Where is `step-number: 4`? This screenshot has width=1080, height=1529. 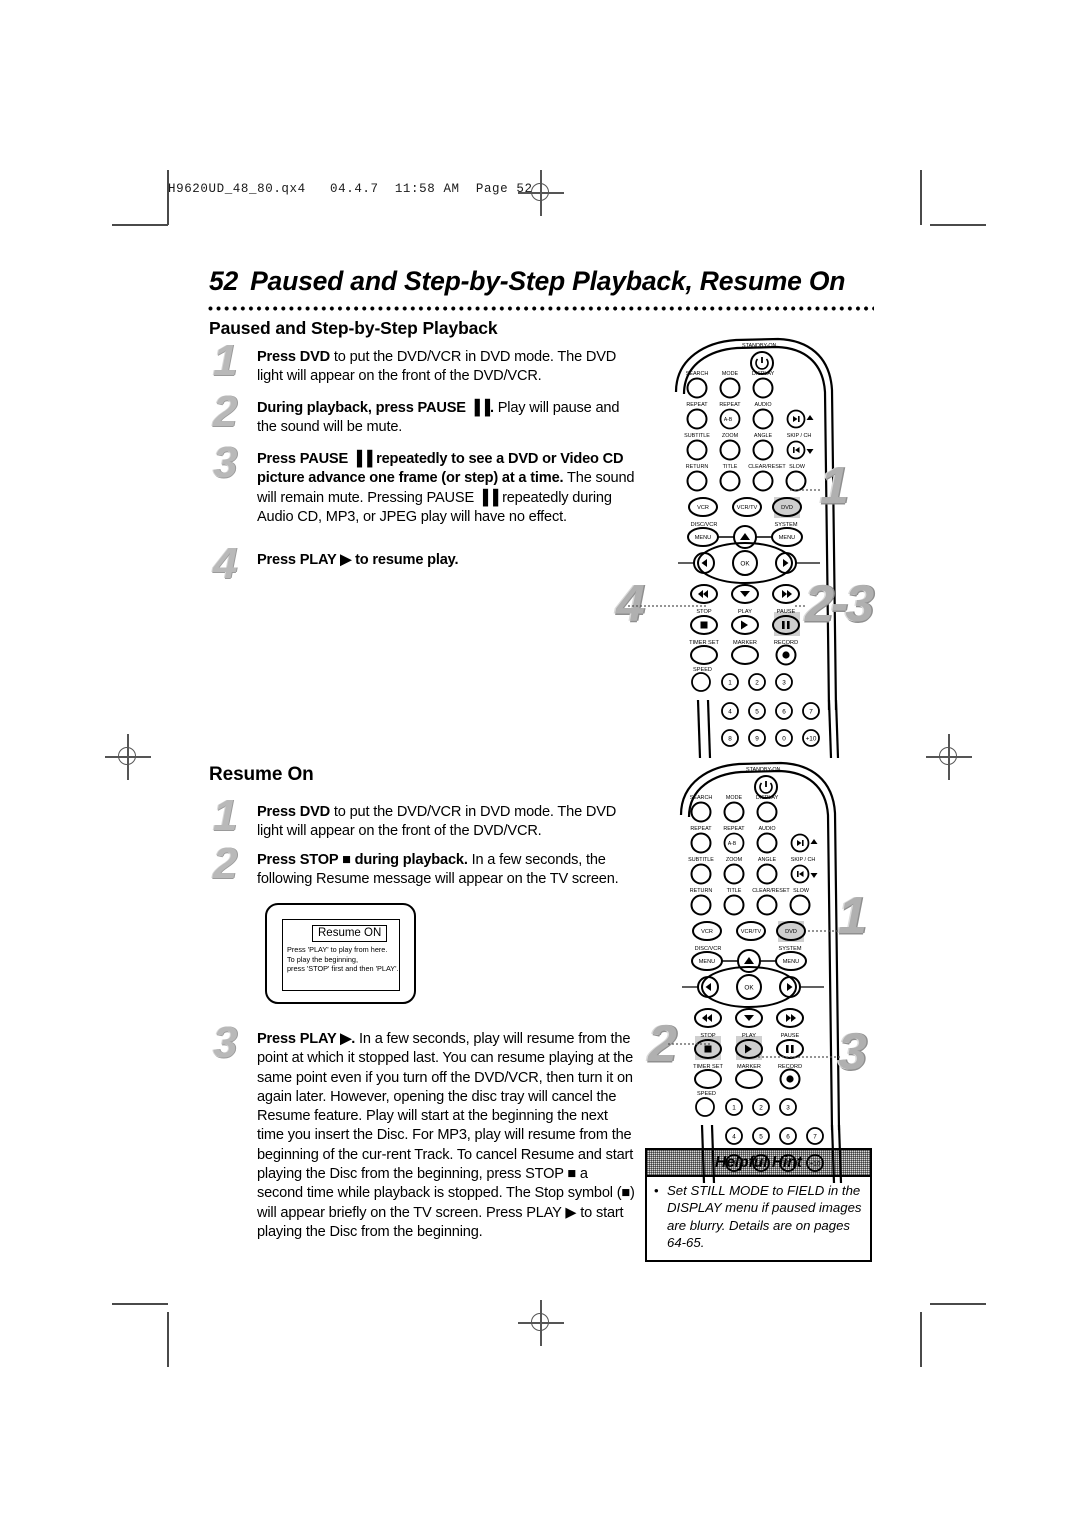
step-number: 4 is located at coordinates (225, 563).